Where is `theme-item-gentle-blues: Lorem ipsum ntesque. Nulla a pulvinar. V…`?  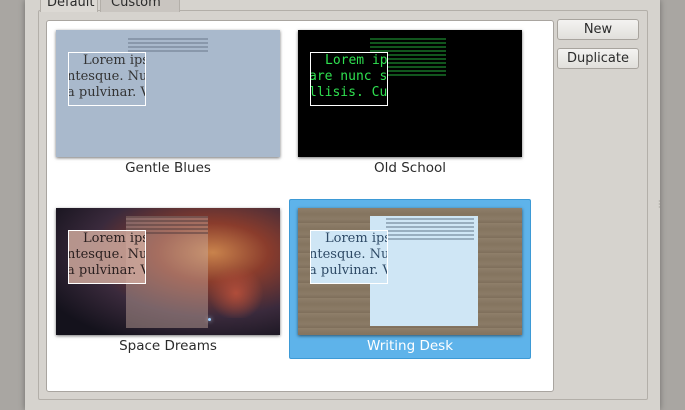
theme-item-gentle-blues: Lorem ipsum ntesque. Nulla a pulvinar. V… is located at coordinates (168, 101).